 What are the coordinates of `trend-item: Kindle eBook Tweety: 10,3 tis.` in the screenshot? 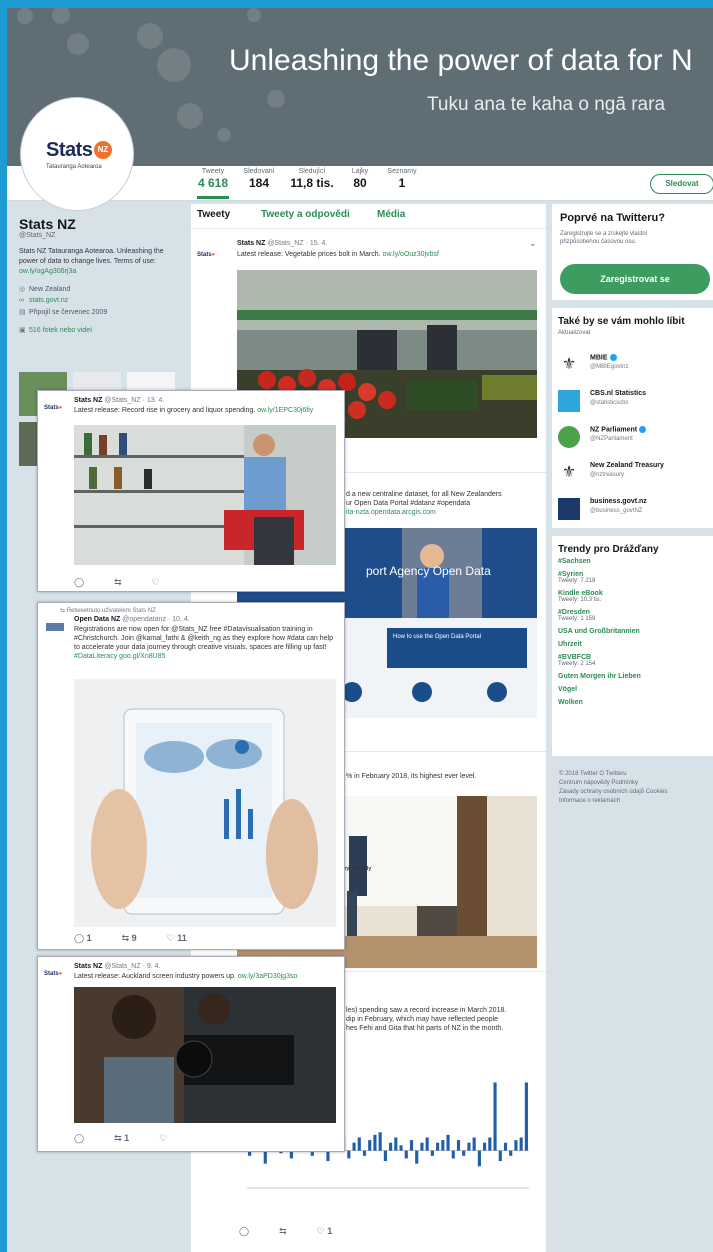 It's located at (633, 596).